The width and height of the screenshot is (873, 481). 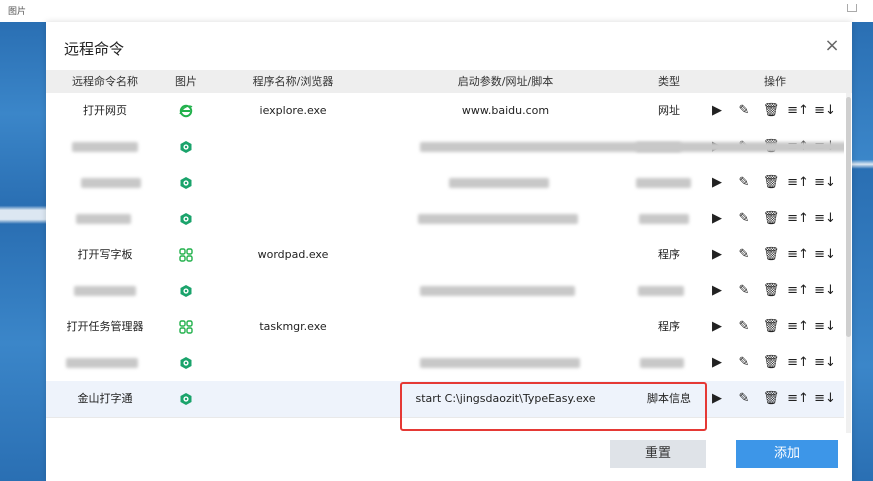 I want to click on cell-program: wordpad.exe, so click(x=293, y=254).